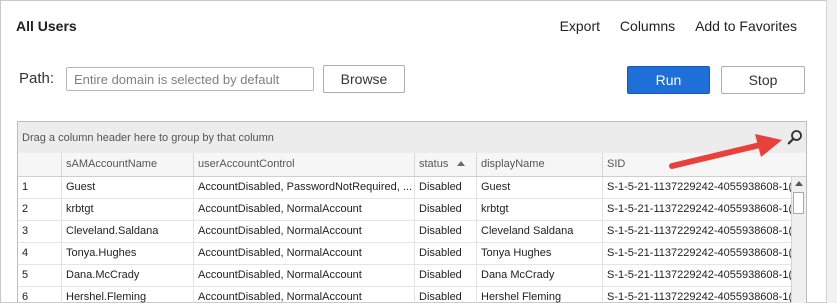 The image size is (837, 303). I want to click on row-number: 2, so click(40, 209).